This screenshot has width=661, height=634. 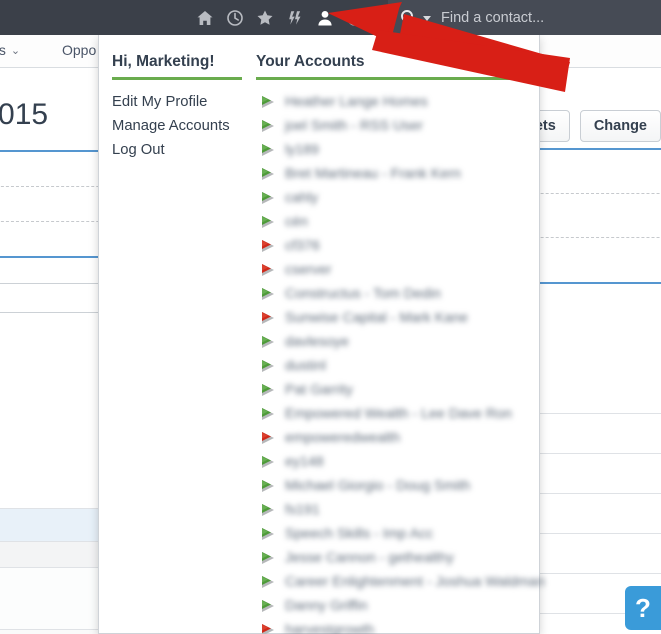 What do you see at coordinates (397, 510) in the screenshot?
I see `account-list-item: fs191` at bounding box center [397, 510].